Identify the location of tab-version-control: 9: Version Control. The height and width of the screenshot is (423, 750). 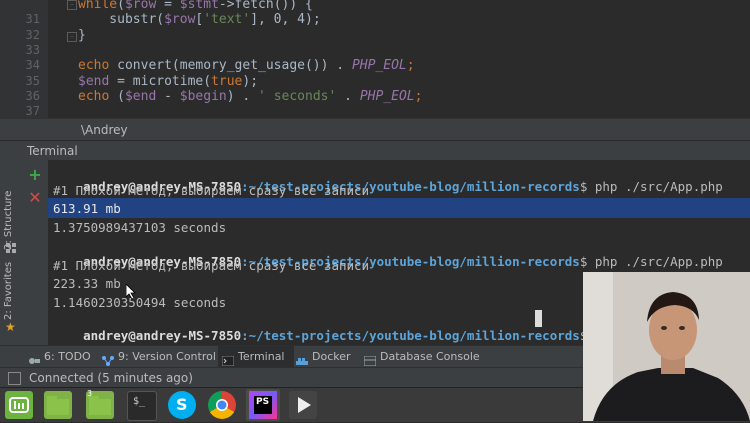
(159, 357).